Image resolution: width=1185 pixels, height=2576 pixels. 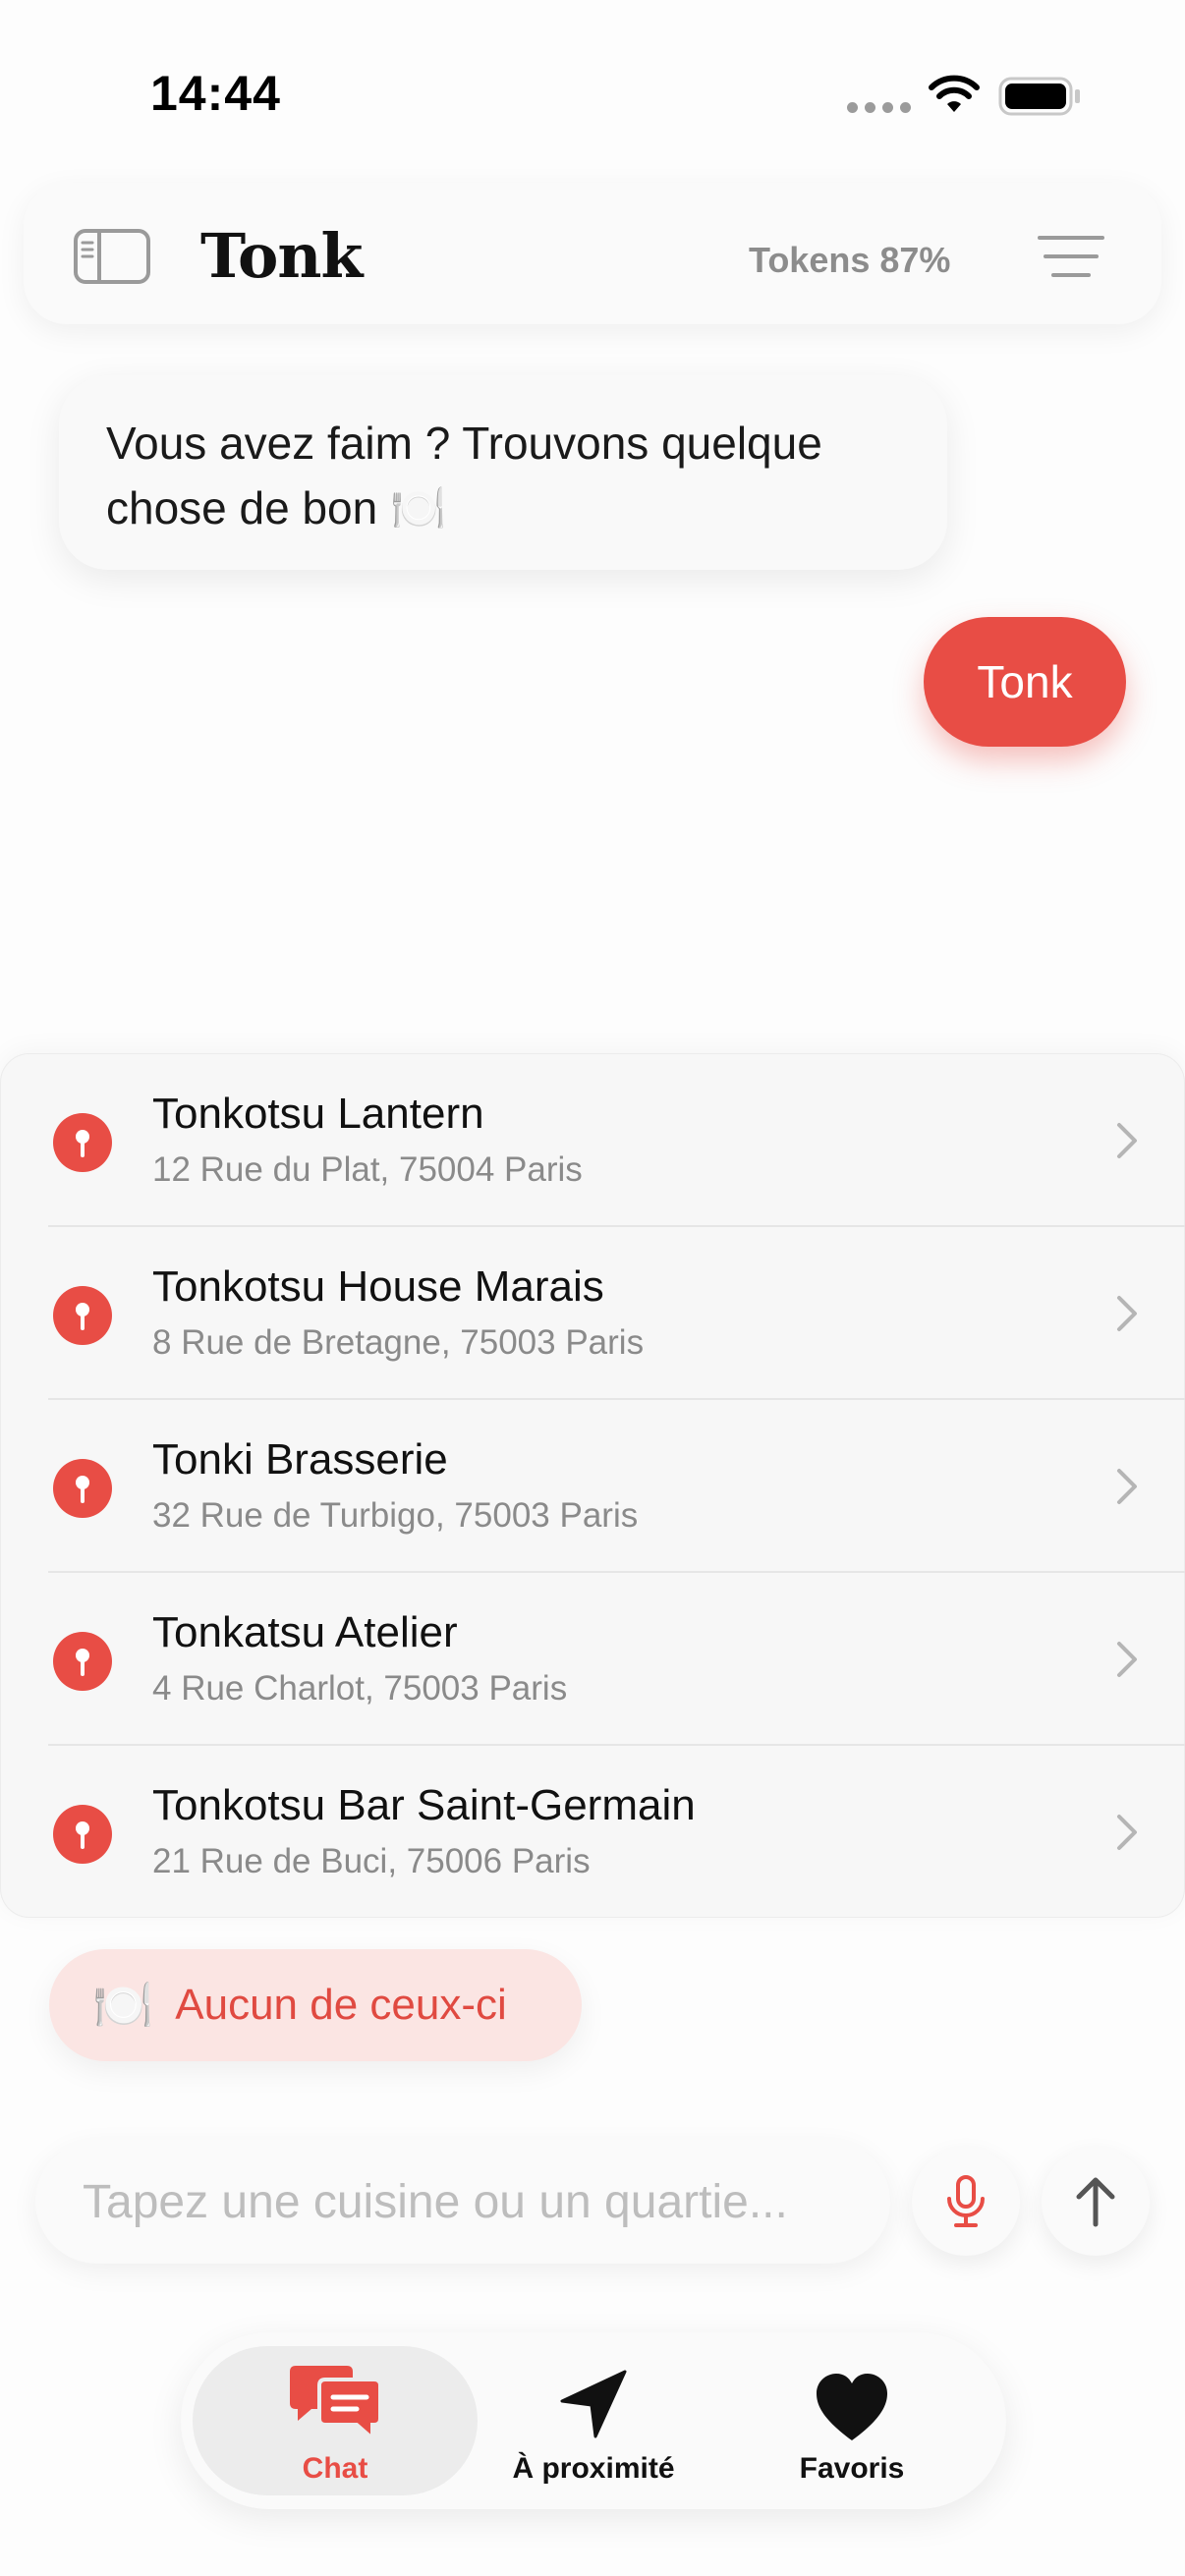 What do you see at coordinates (341, 2005) in the screenshot?
I see `none-of-these-label: Aucun de ceux-ci` at bounding box center [341, 2005].